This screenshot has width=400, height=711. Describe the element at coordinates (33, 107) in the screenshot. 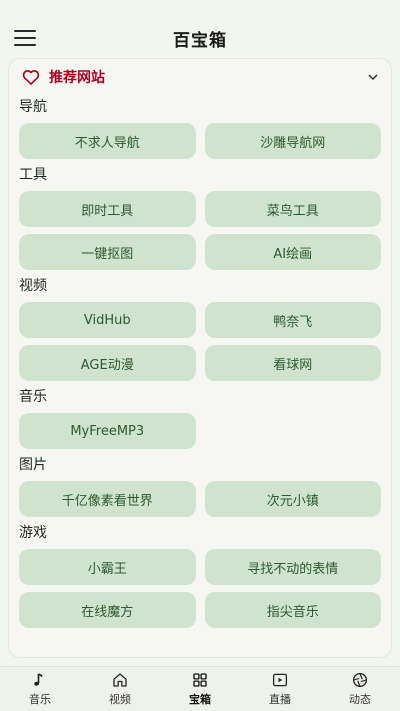

I see `section-label: 导航` at that location.